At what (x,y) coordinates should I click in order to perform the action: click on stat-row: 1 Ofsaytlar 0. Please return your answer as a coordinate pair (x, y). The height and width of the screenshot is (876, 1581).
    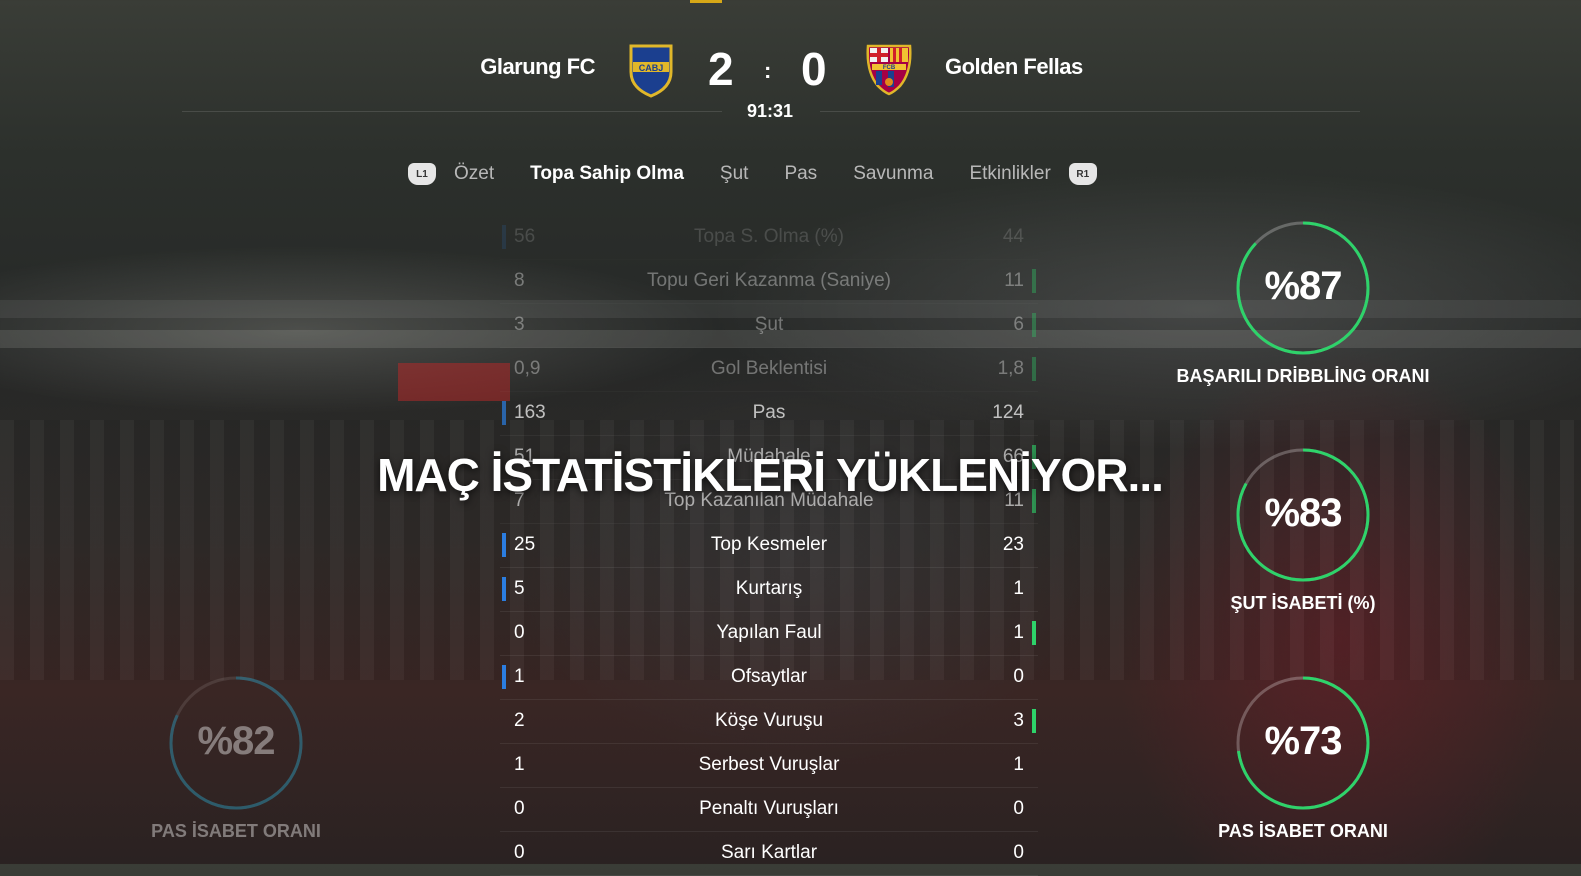
    Looking at the image, I should click on (769, 678).